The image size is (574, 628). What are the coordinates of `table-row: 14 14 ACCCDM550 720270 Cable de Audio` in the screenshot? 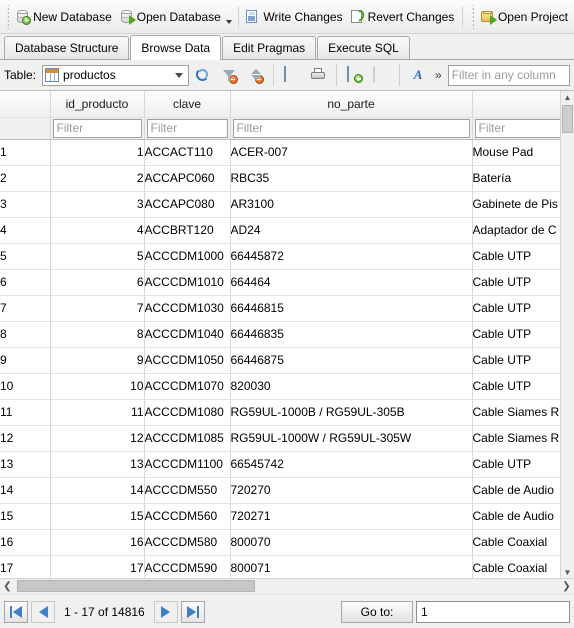 It's located at (287, 490).